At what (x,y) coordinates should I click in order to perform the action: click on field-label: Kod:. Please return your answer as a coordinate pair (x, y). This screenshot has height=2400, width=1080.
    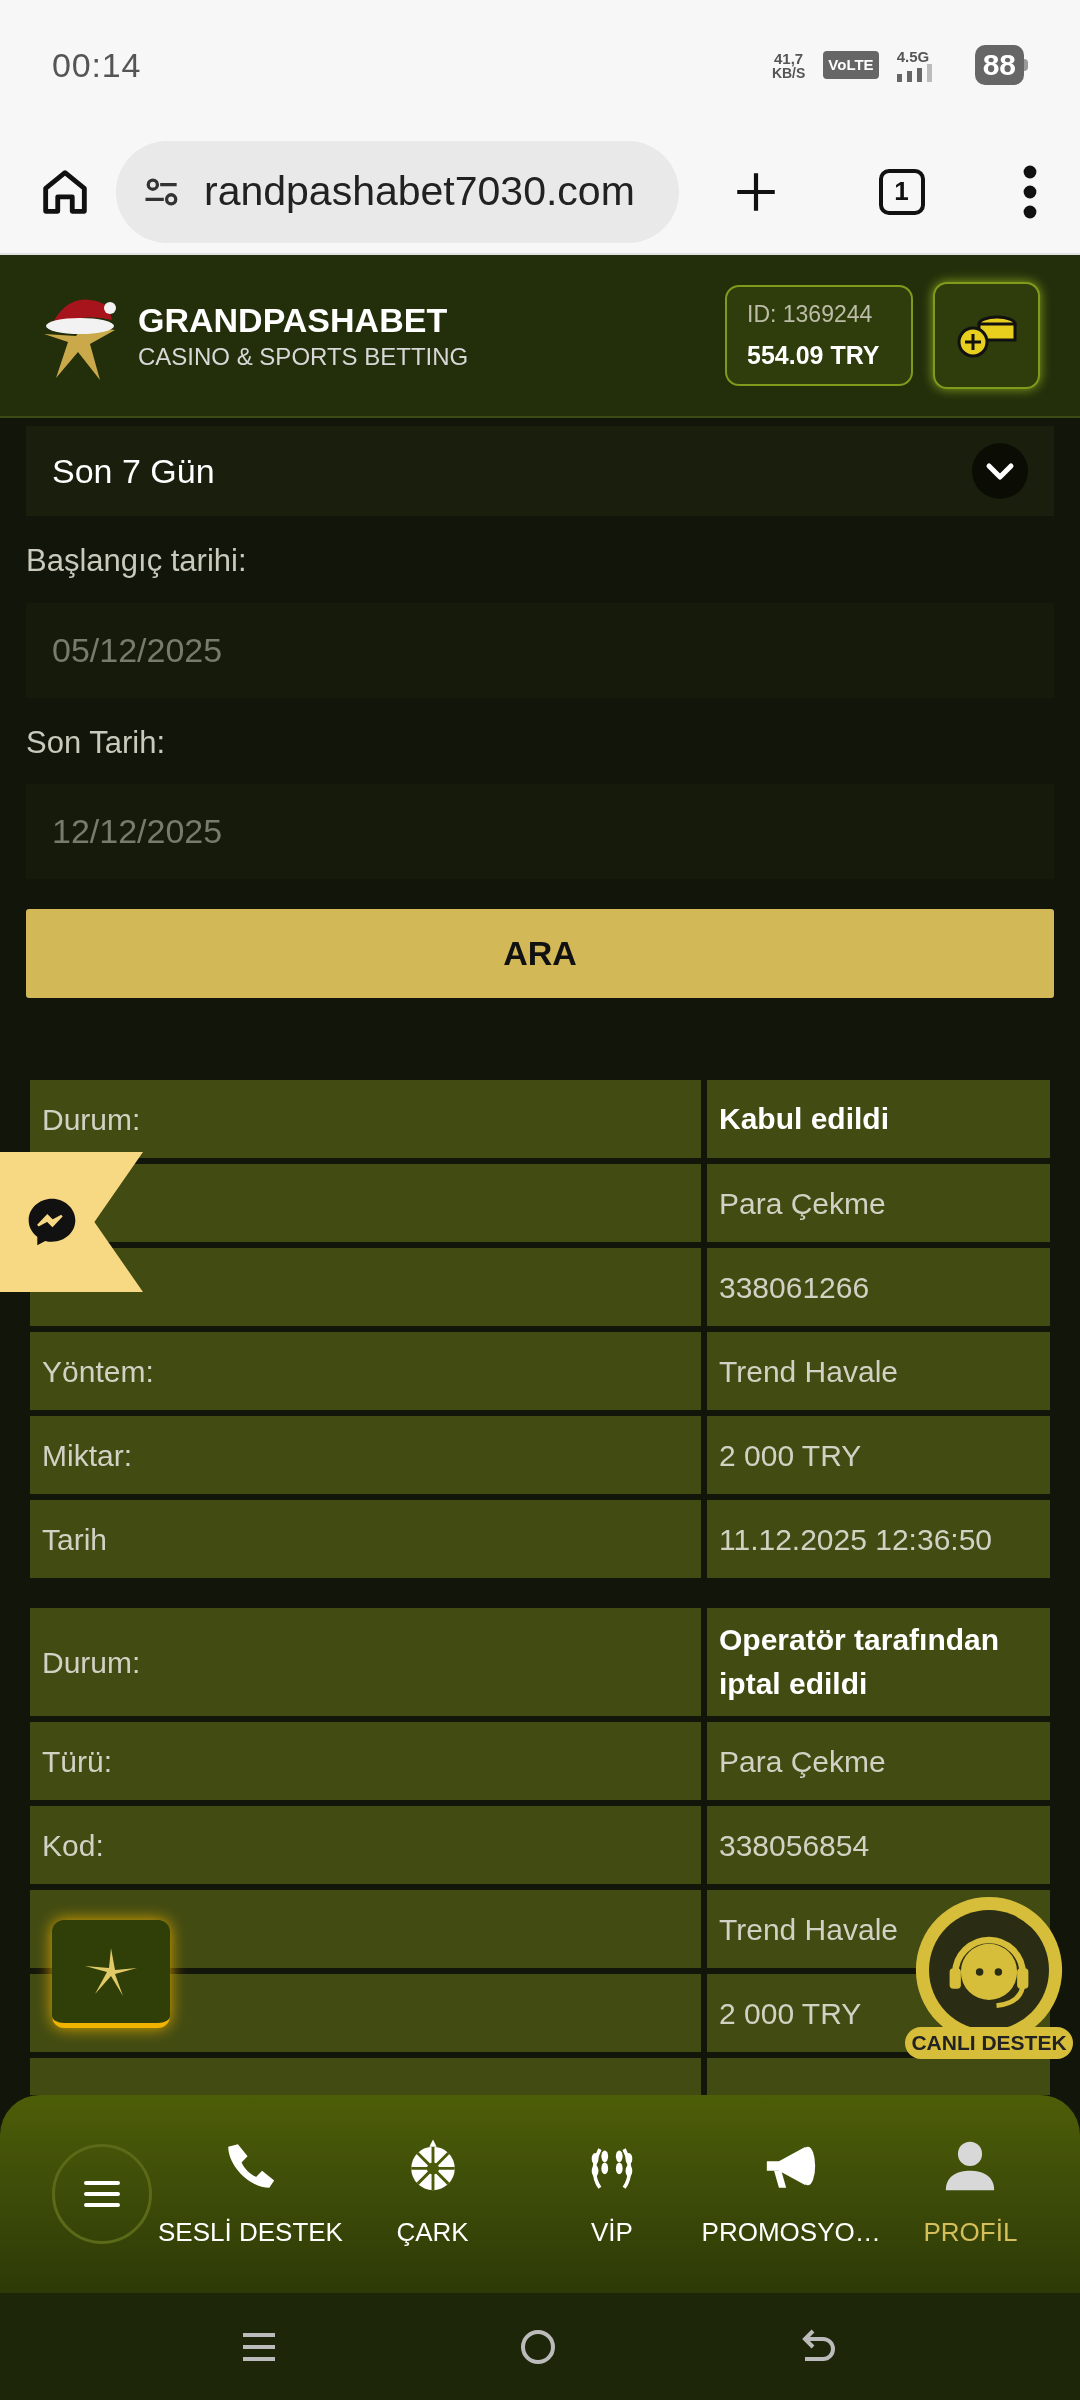
    Looking at the image, I should click on (73, 1845).